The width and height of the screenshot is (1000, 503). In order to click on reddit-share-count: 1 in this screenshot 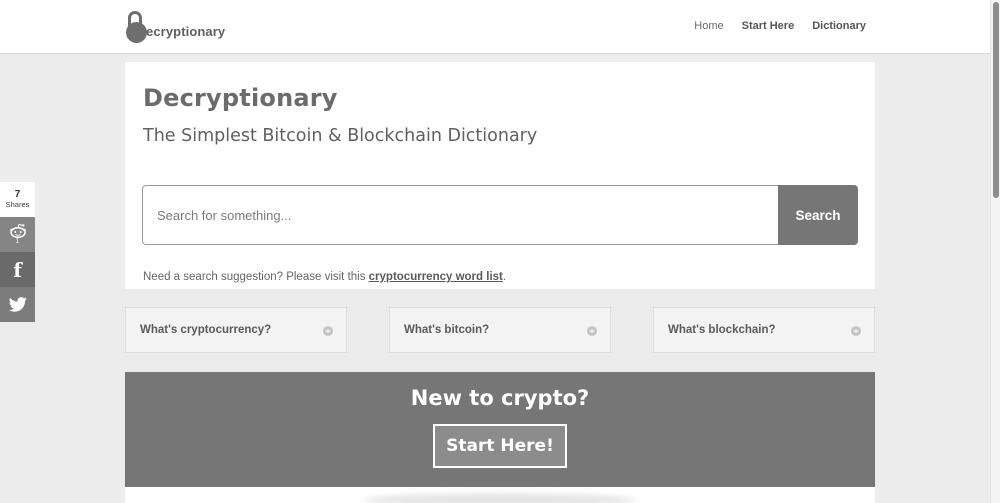, I will do `click(17, 241)`.